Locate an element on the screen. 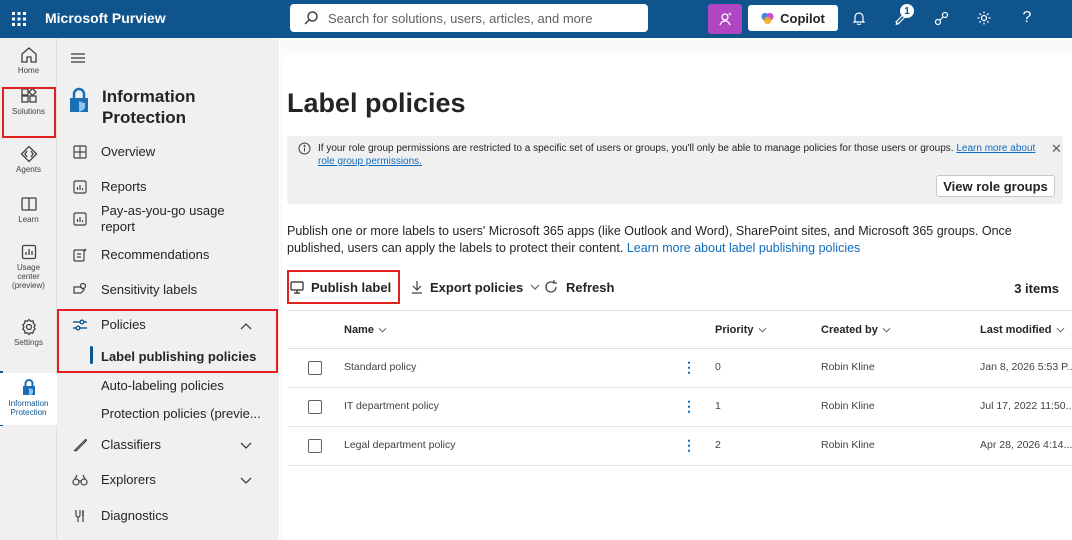 This screenshot has width=1072, height=540. cell-name: Standard policy is located at coordinates (380, 367).